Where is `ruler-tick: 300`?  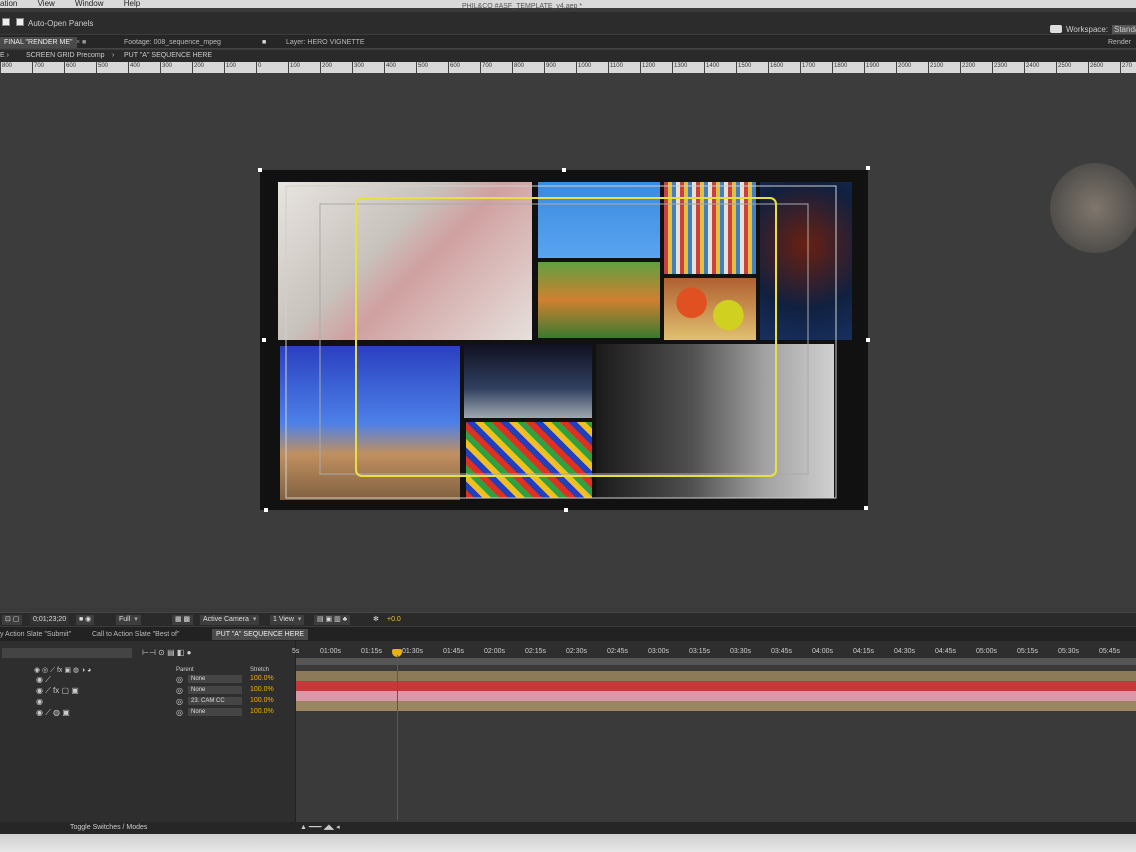
ruler-tick: 300 is located at coordinates (166, 67).